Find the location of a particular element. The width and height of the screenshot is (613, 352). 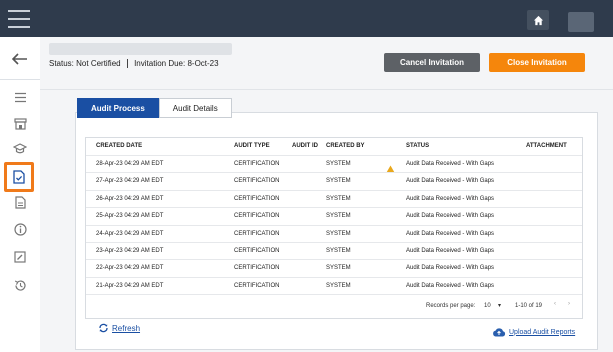

tab-bar: Audit Process Audit Details is located at coordinates (154, 108).